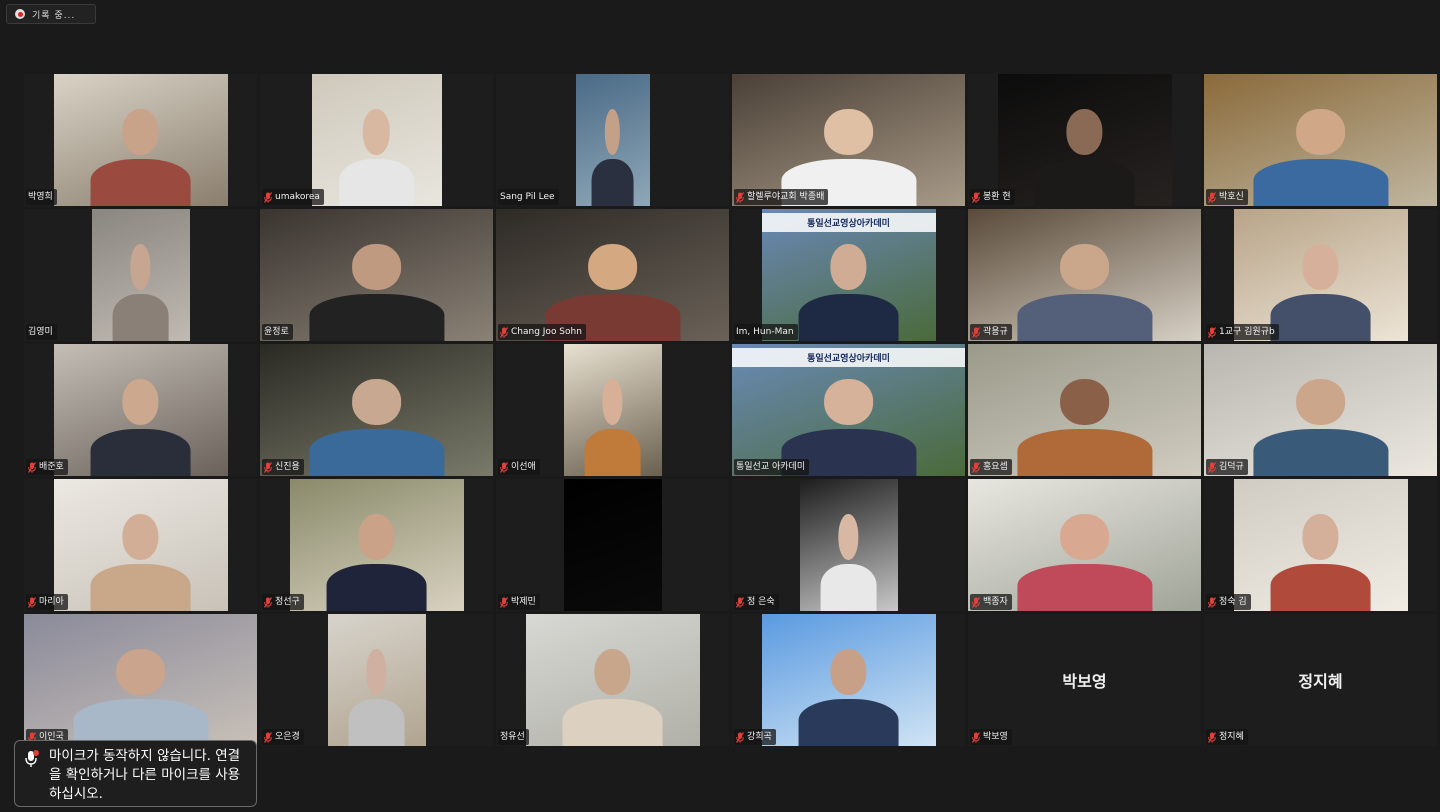  I want to click on participant-name-label: Sang Pil Lee, so click(528, 197).